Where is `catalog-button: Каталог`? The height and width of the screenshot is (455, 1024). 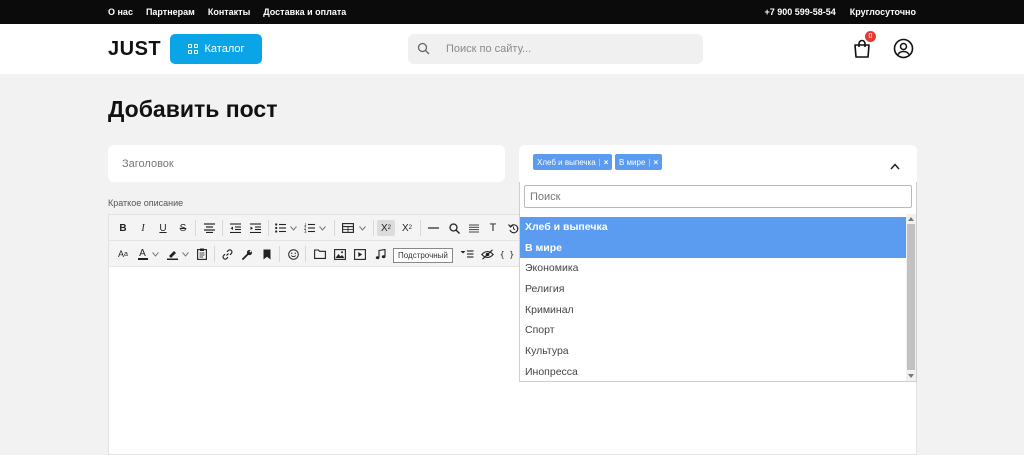
catalog-button: Каталог is located at coordinates (216, 49).